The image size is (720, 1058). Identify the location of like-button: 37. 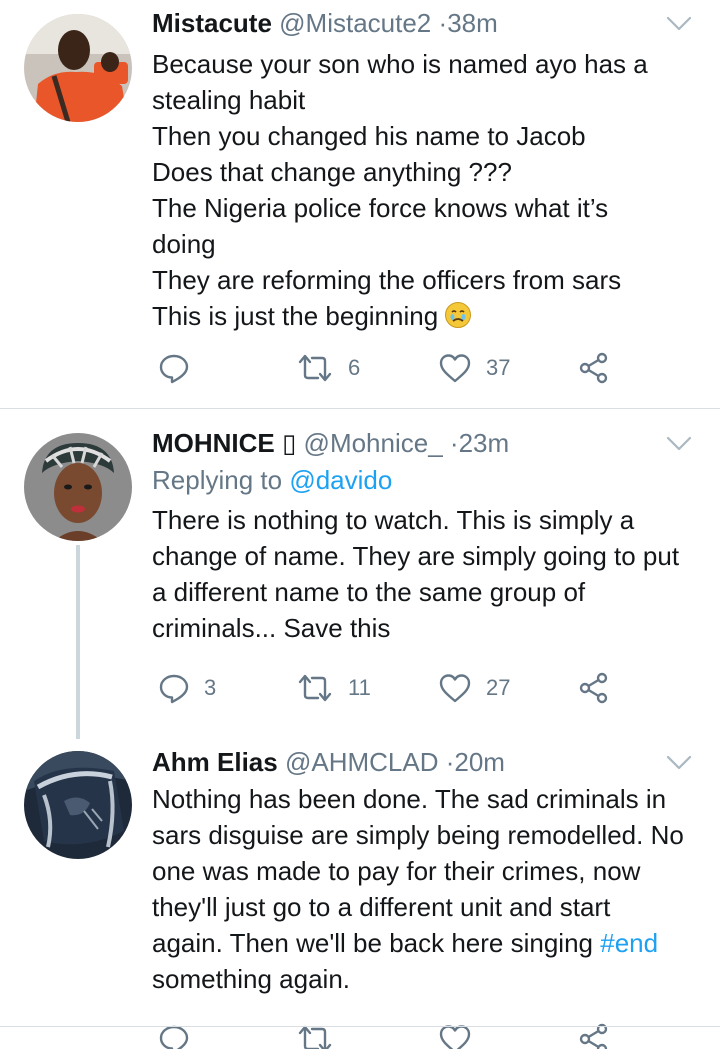
(474, 368).